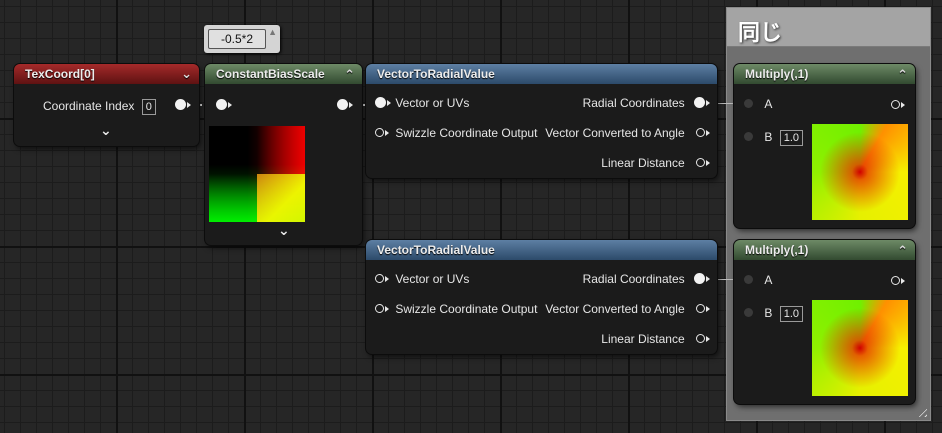  I want to click on bias-input-pin, so click(224, 104).